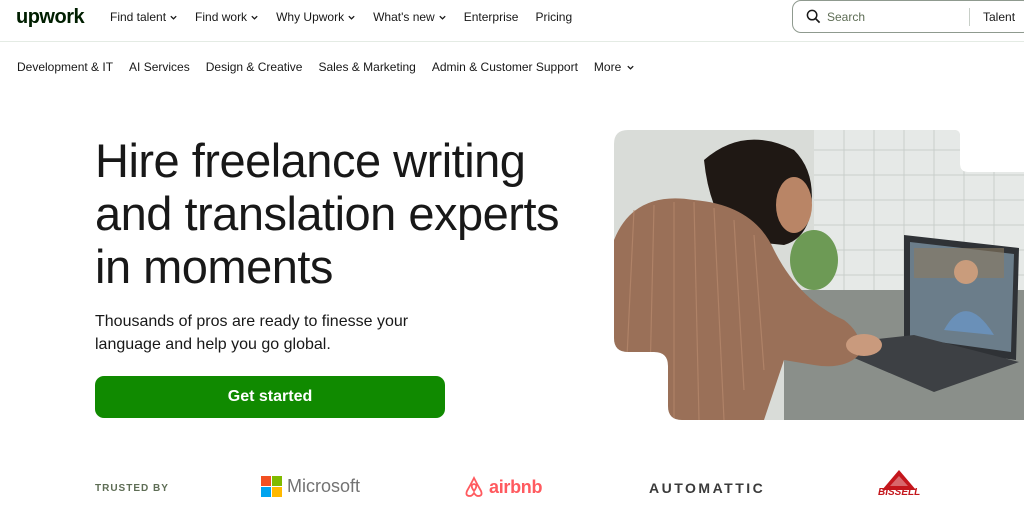  I want to click on category-label: Development & IT, so click(65, 67).